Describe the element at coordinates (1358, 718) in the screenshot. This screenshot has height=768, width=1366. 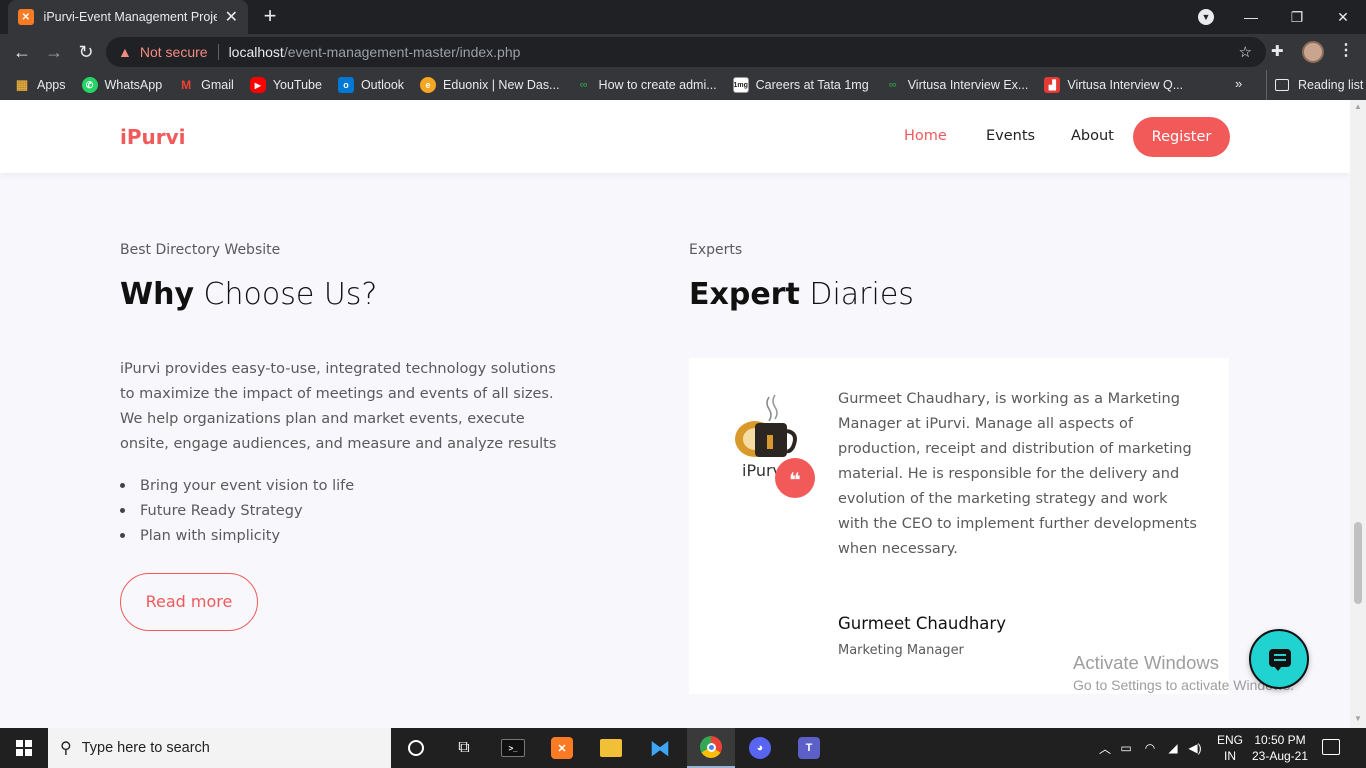
I see `scroll-down-icon: ▼` at that location.